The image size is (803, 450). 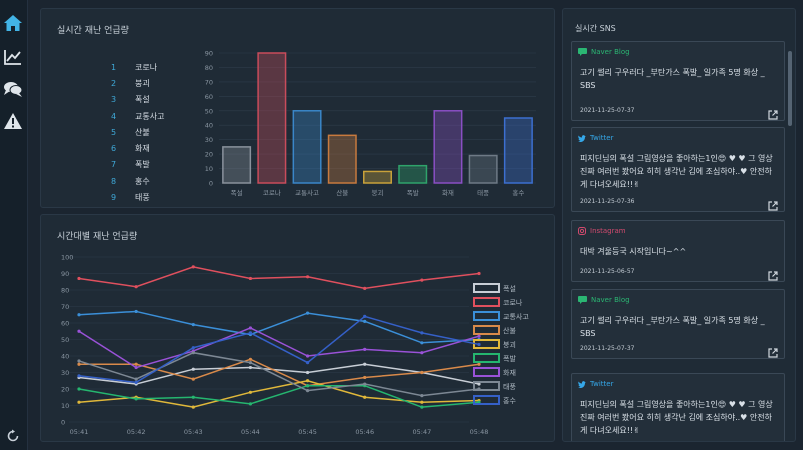 What do you see at coordinates (279, 278) in the screenshot?
I see `line-series-코로나` at bounding box center [279, 278].